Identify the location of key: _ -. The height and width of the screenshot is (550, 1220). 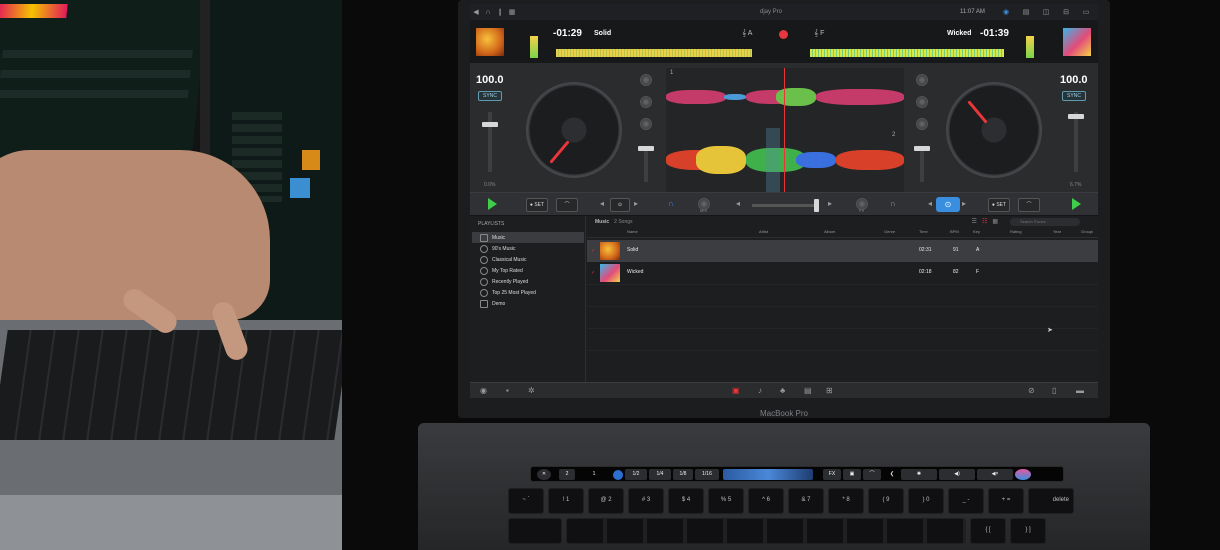
(966, 501).